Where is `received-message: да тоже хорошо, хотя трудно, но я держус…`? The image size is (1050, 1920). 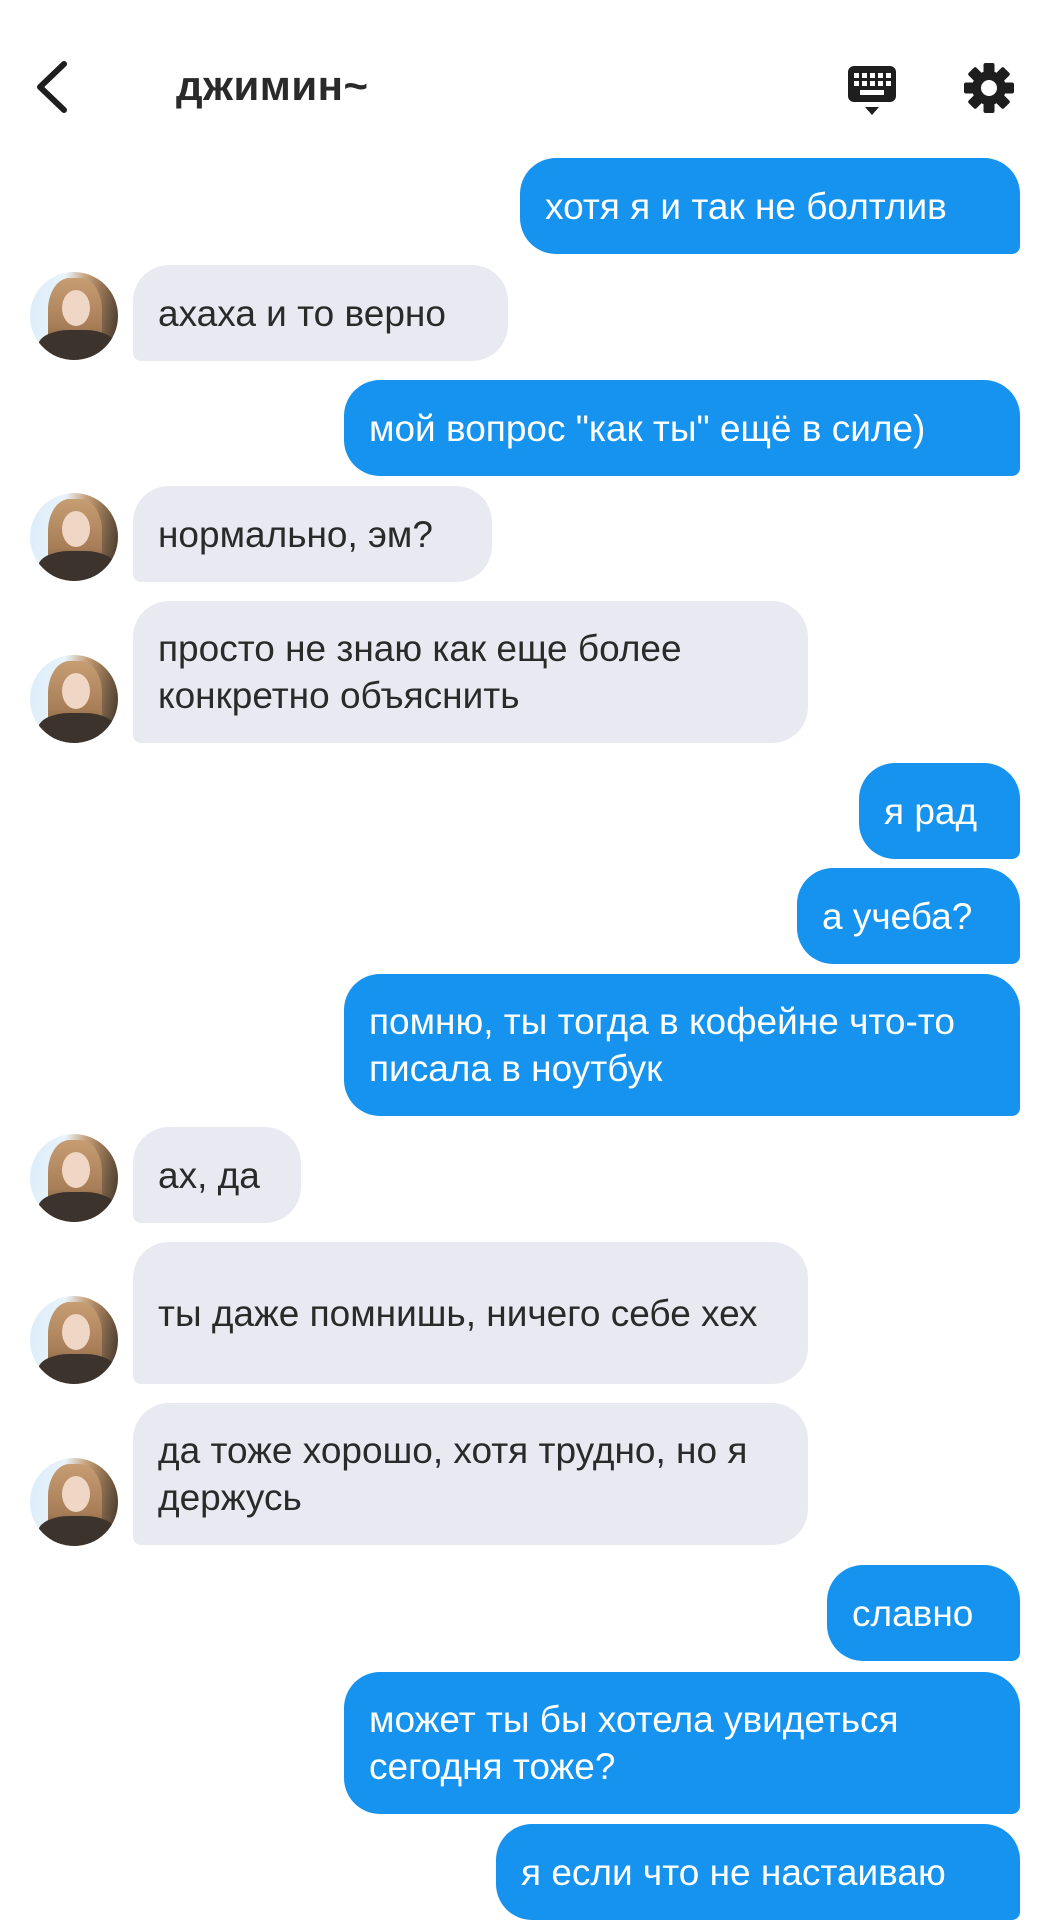
received-message: да тоже хорошо, хотя трудно, но я держус… is located at coordinates (470, 1474).